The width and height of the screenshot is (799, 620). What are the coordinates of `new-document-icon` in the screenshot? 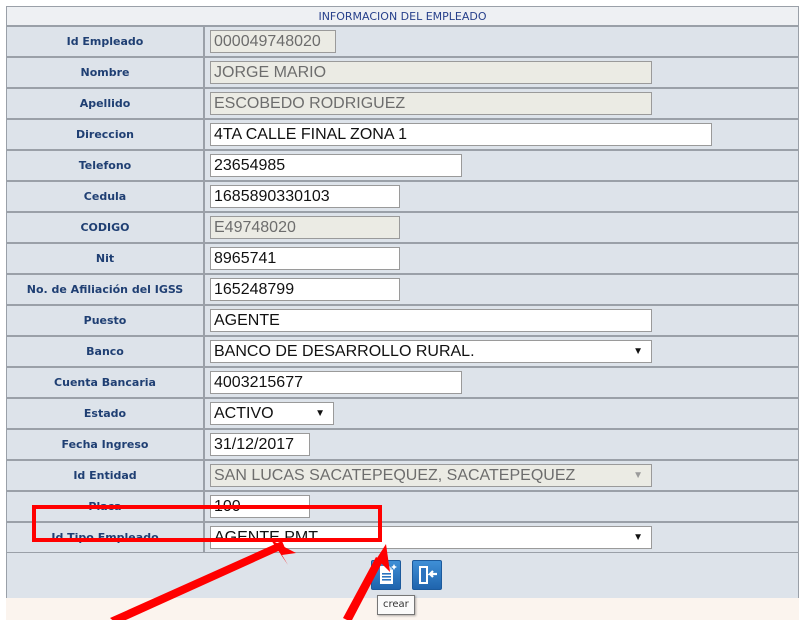 It's located at (388, 574).